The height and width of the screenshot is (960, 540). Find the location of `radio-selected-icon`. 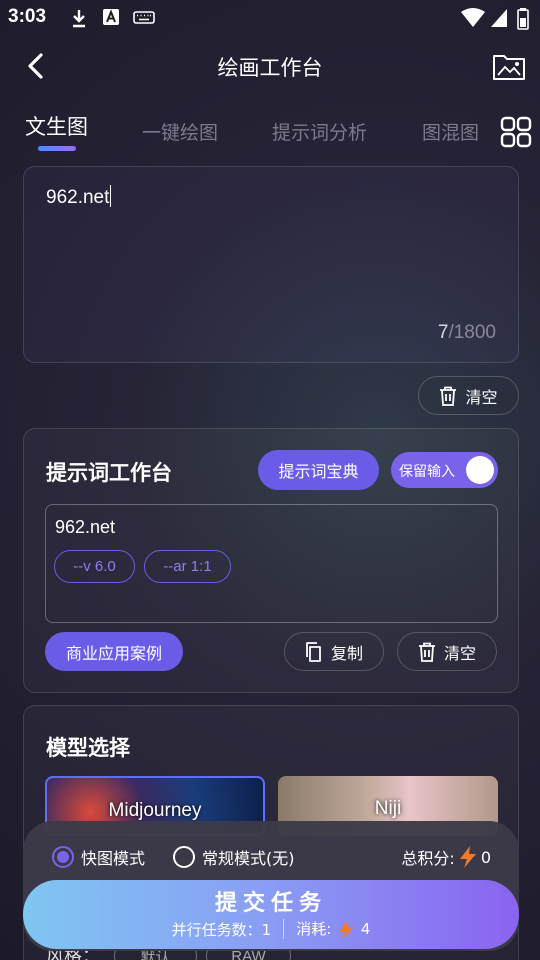

radio-selected-icon is located at coordinates (63, 857).